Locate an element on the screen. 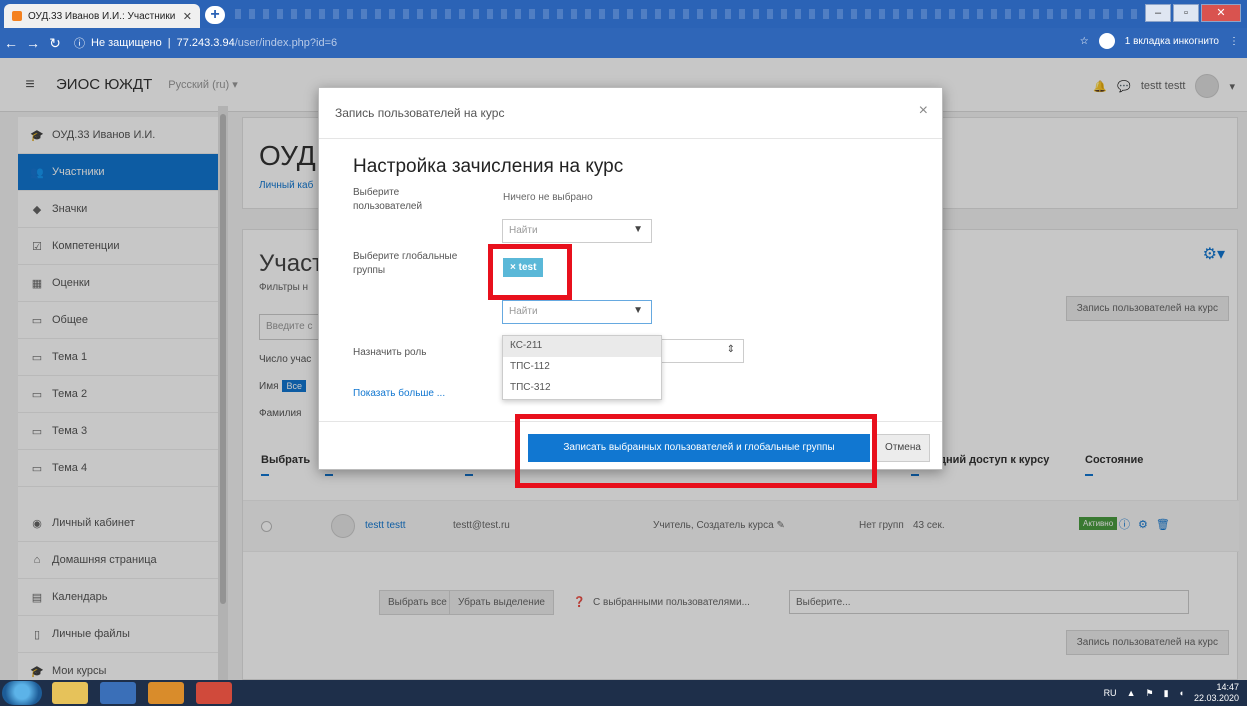  tray-up-icon: ▲ is located at coordinates (1131, 693).